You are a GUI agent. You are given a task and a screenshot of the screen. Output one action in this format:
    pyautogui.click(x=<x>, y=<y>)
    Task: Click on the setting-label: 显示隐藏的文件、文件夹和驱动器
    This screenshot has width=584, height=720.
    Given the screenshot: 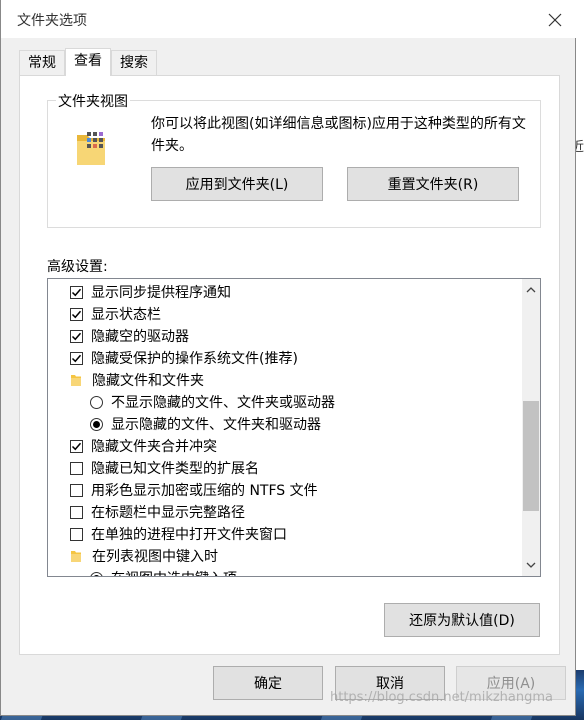 What is the action you would take?
    pyautogui.click(x=216, y=425)
    